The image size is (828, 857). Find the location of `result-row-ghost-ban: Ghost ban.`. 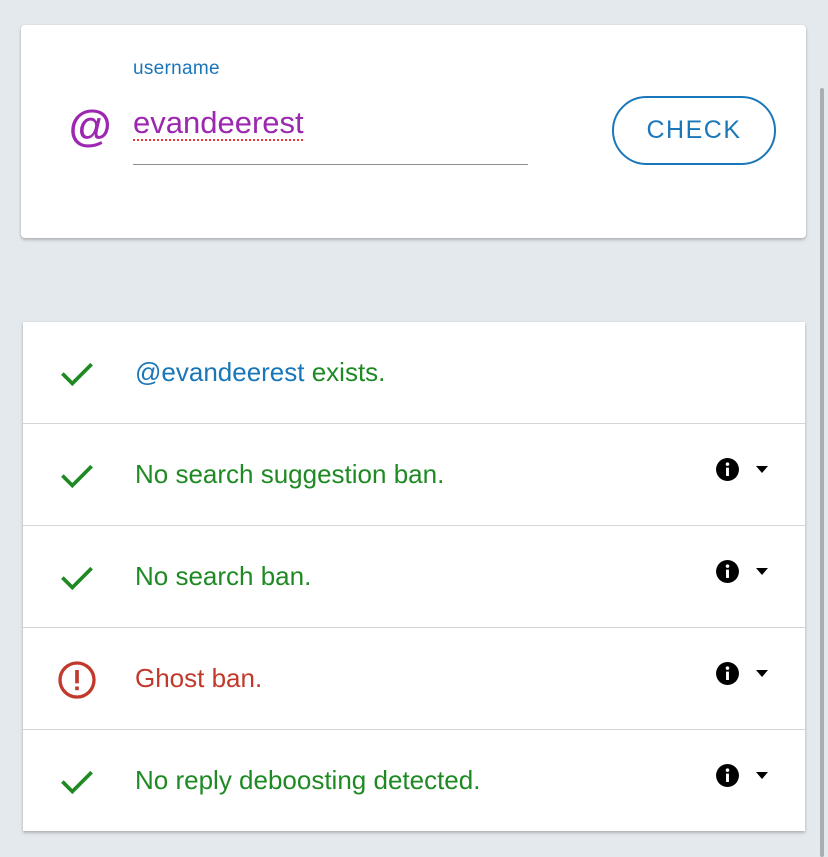

result-row-ghost-ban: Ghost ban. is located at coordinates (414, 679).